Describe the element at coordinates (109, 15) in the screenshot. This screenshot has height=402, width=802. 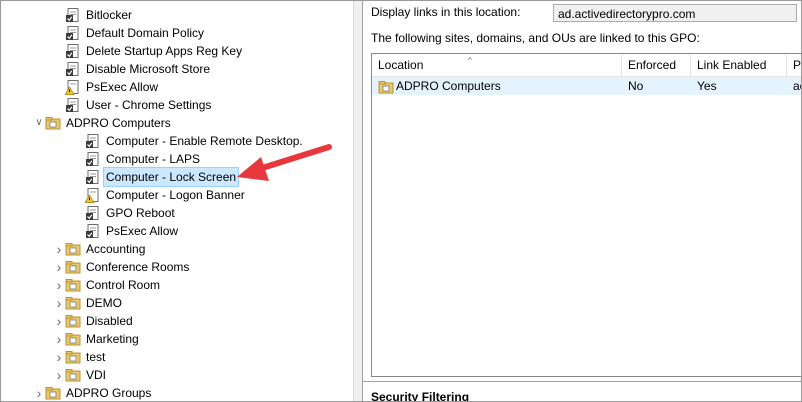
I see `tree-item-label: Bitlocker` at that location.